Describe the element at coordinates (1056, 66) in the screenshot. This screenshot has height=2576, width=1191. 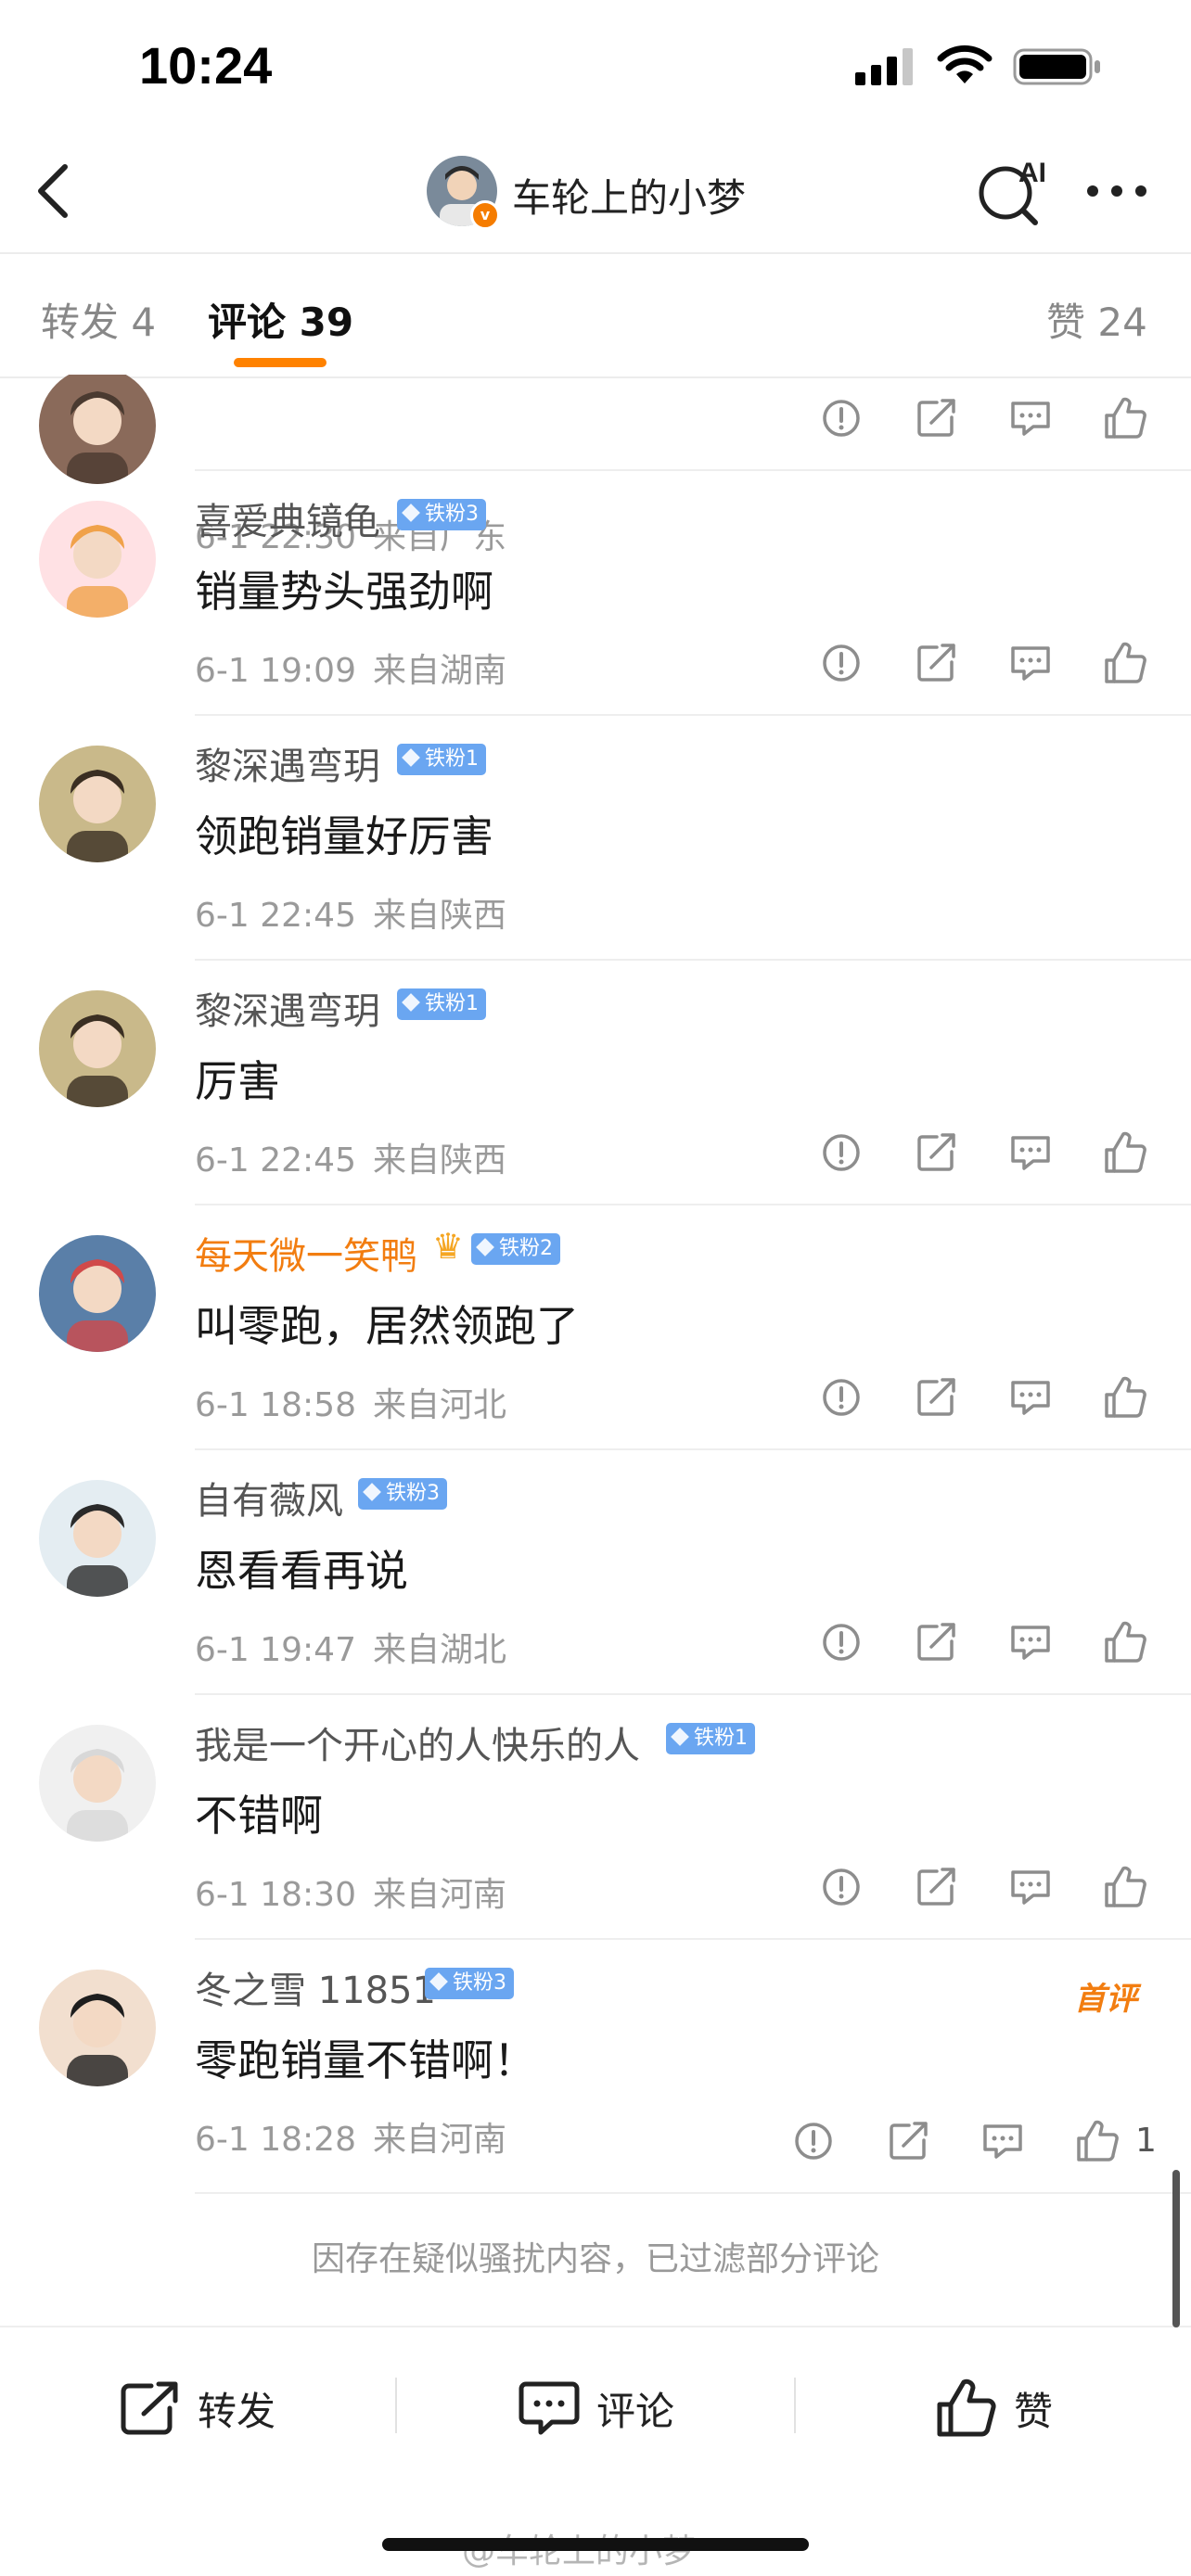
I see `battery-icon` at that location.